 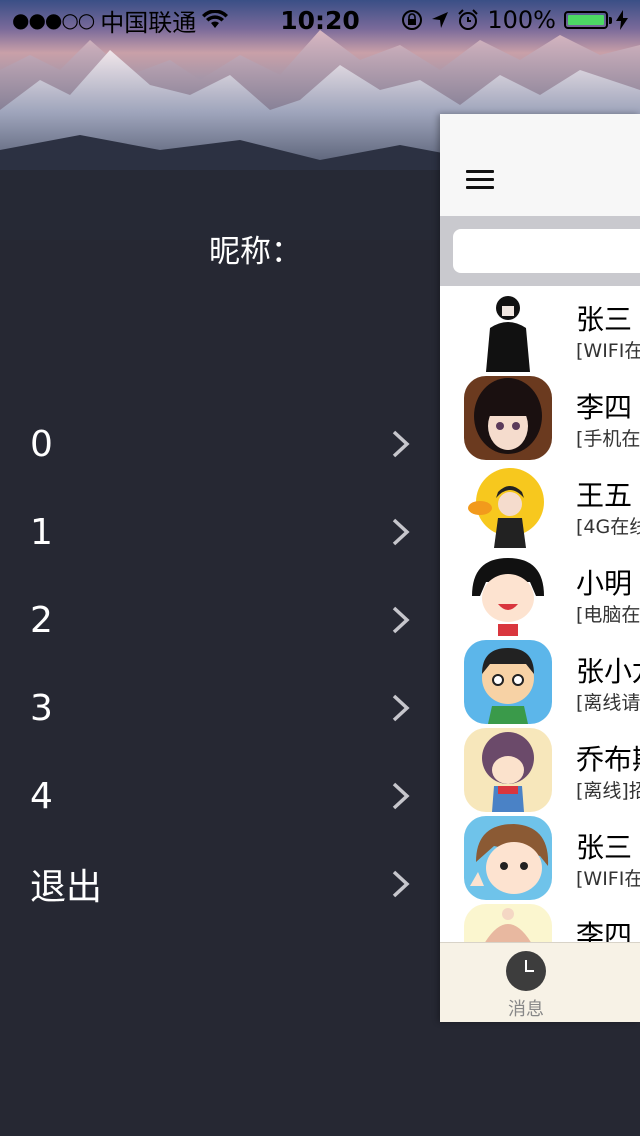 What do you see at coordinates (608, 671) in the screenshot?
I see `contact-name: 张小龙` at bounding box center [608, 671].